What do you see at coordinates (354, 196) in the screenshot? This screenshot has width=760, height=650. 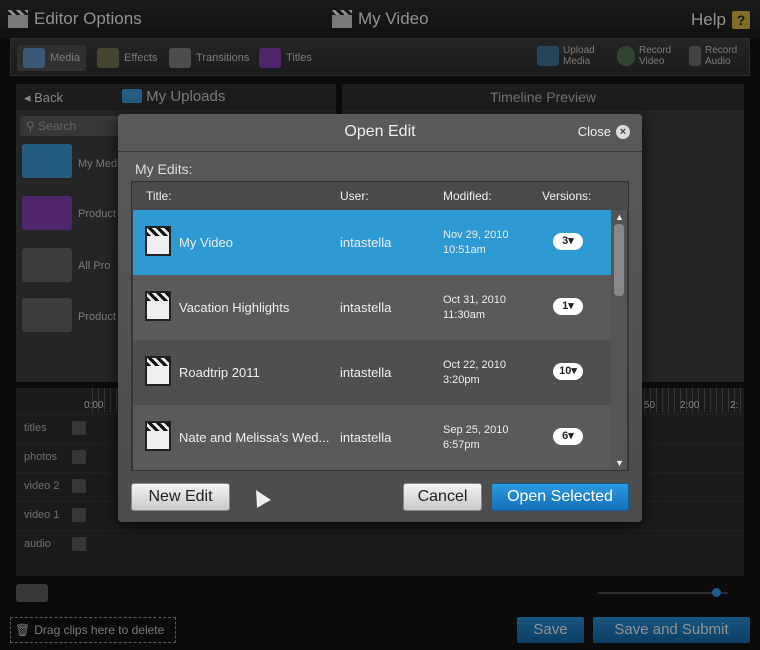 I see `column-header-user: User:` at bounding box center [354, 196].